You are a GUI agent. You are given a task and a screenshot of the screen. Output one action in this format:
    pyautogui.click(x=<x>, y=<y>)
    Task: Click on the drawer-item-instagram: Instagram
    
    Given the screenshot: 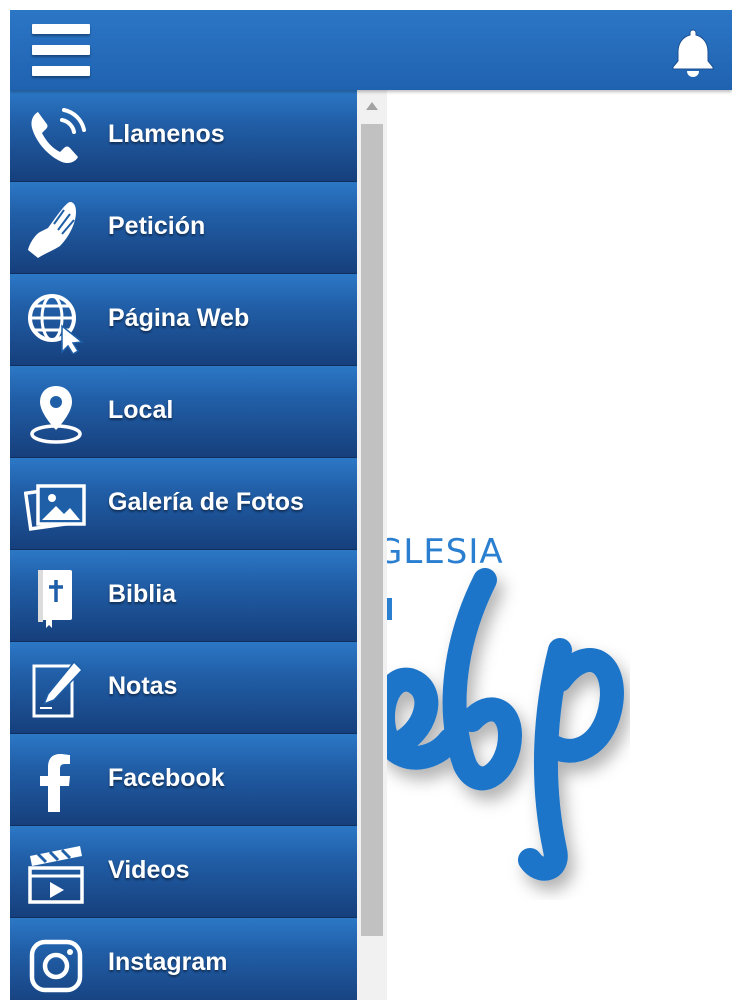 What is the action you would take?
    pyautogui.click(x=183, y=959)
    